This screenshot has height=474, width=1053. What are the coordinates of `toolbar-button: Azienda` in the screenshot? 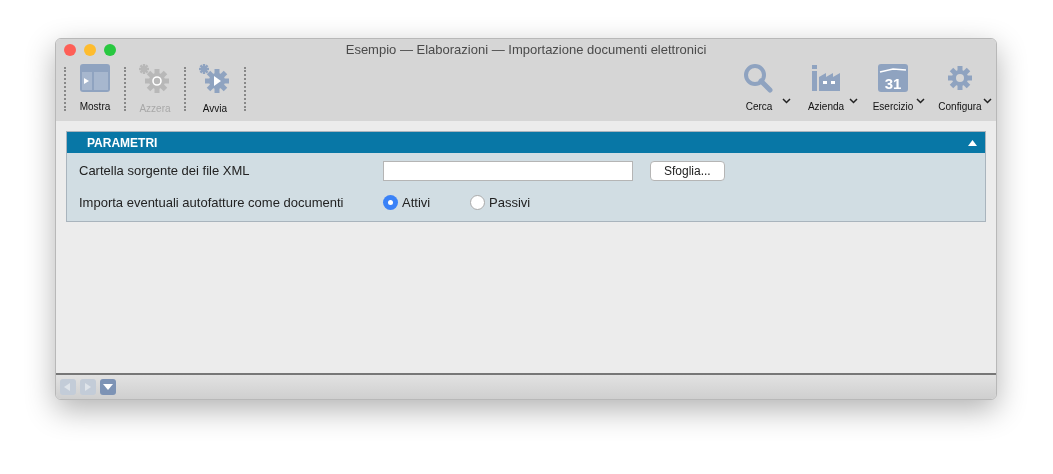 It's located at (827, 87).